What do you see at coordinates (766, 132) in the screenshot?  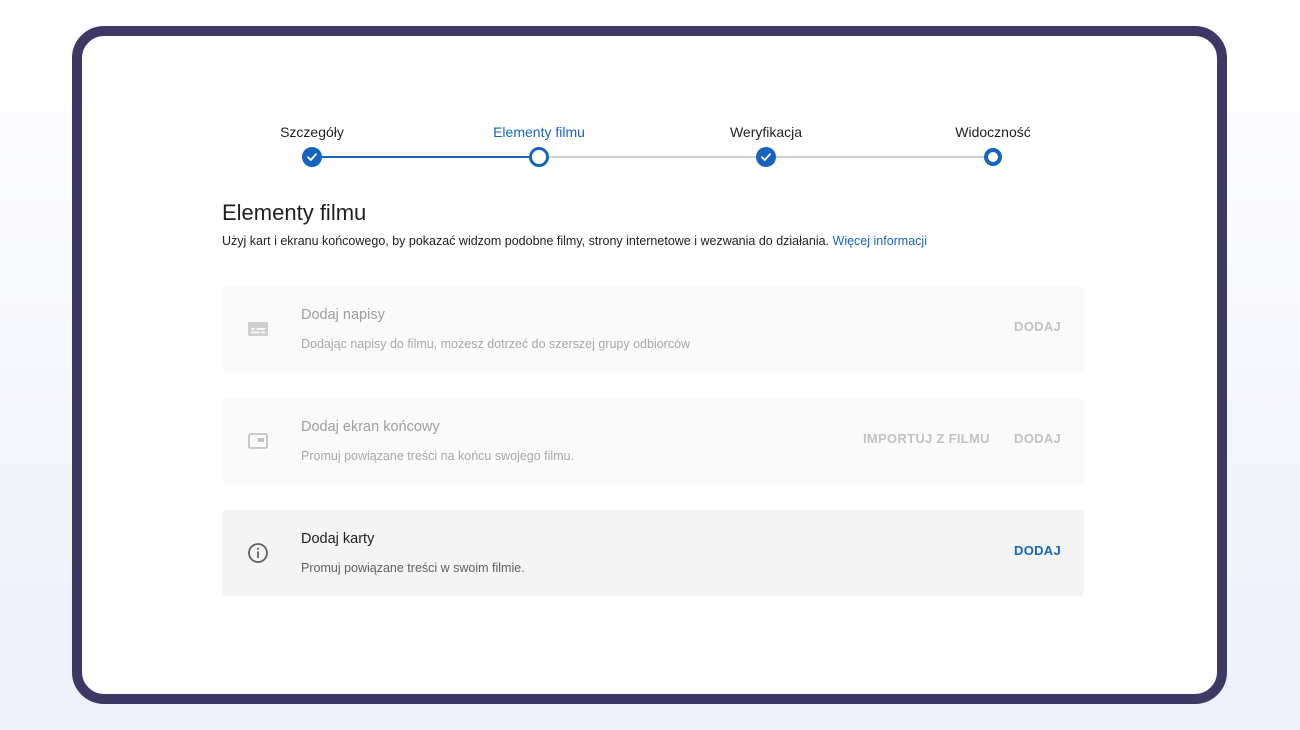 I see `step-label-checks: Weryfikacja` at bounding box center [766, 132].